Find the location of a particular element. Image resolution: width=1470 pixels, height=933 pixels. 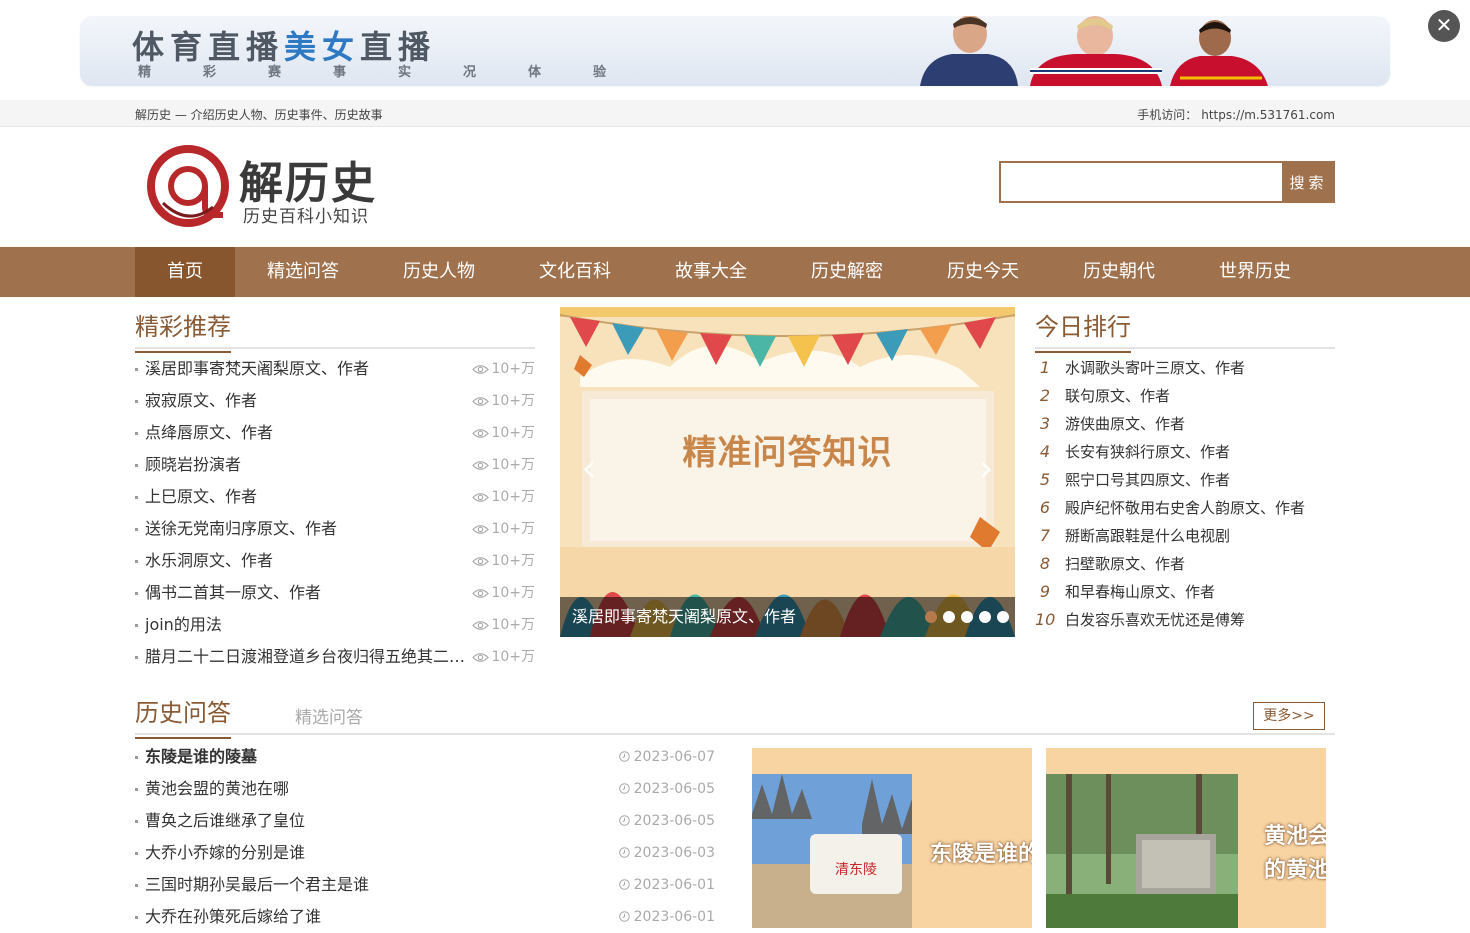

recommend-item-title: 寂寂原文、作者 is located at coordinates (306, 401).